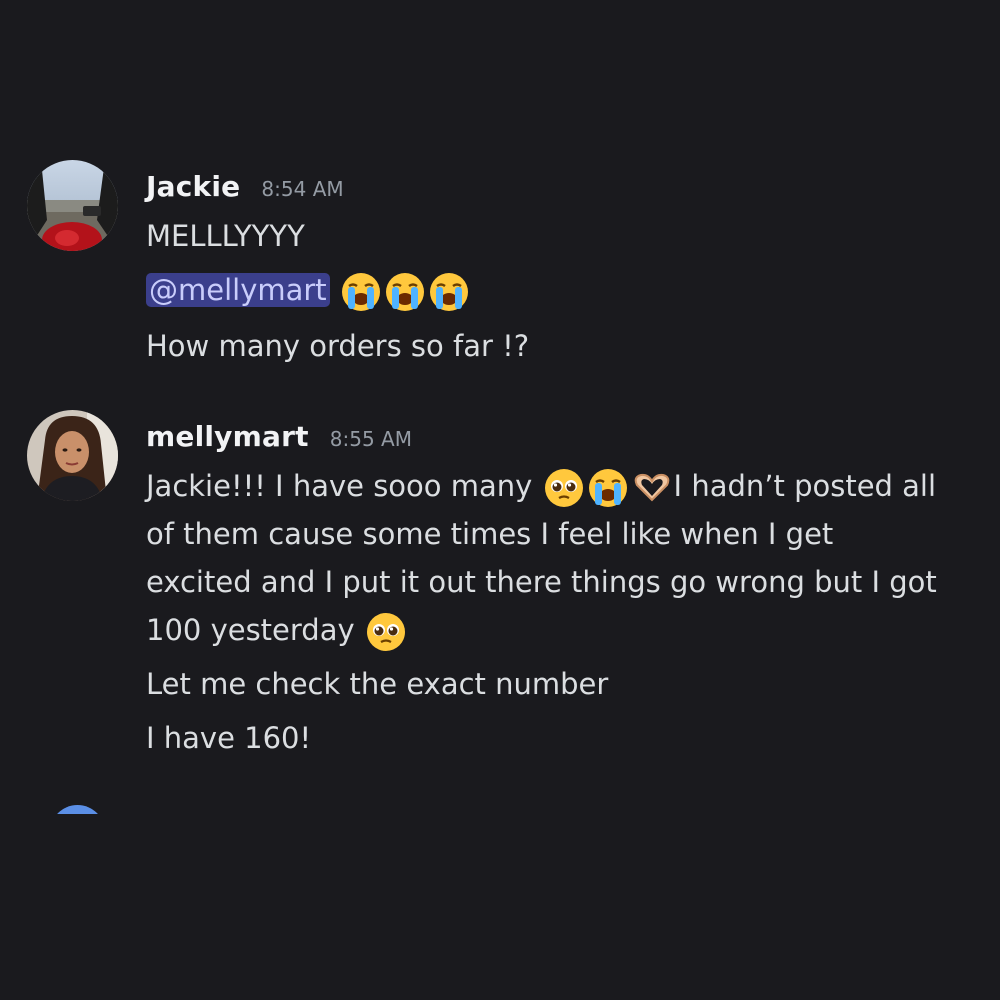 The width and height of the screenshot is (1000, 1000). I want to click on message-text: 100 yesterday, so click(255, 630).